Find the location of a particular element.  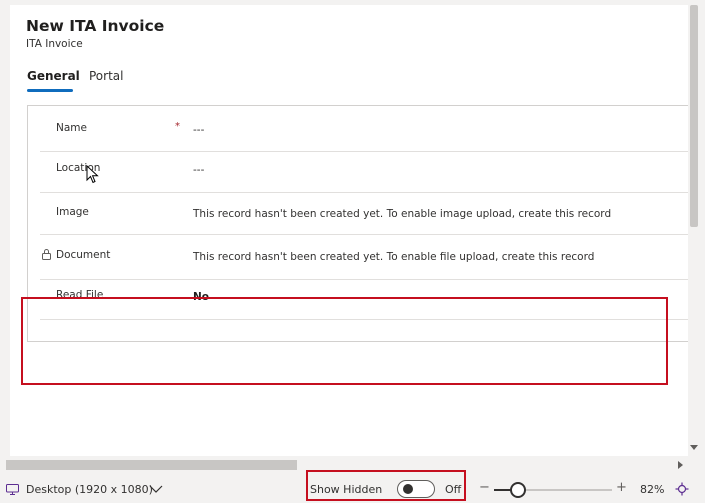

required-marker: * is located at coordinates (177, 126).